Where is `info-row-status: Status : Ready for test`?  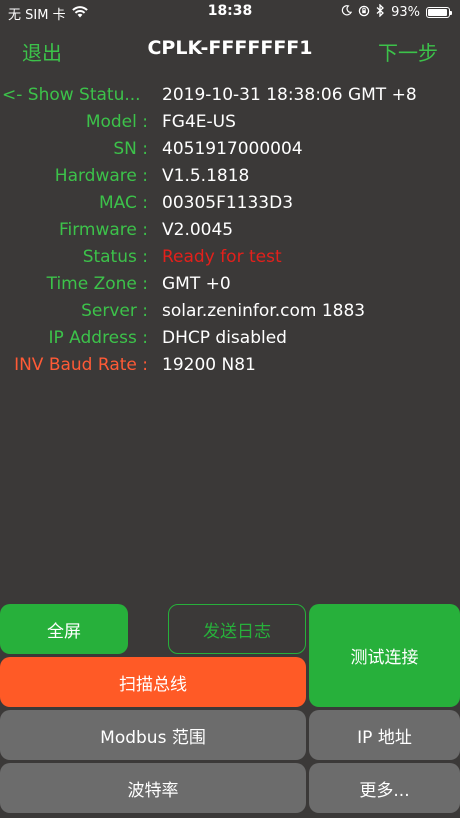
info-row-status: Status : Ready for test is located at coordinates (230, 257).